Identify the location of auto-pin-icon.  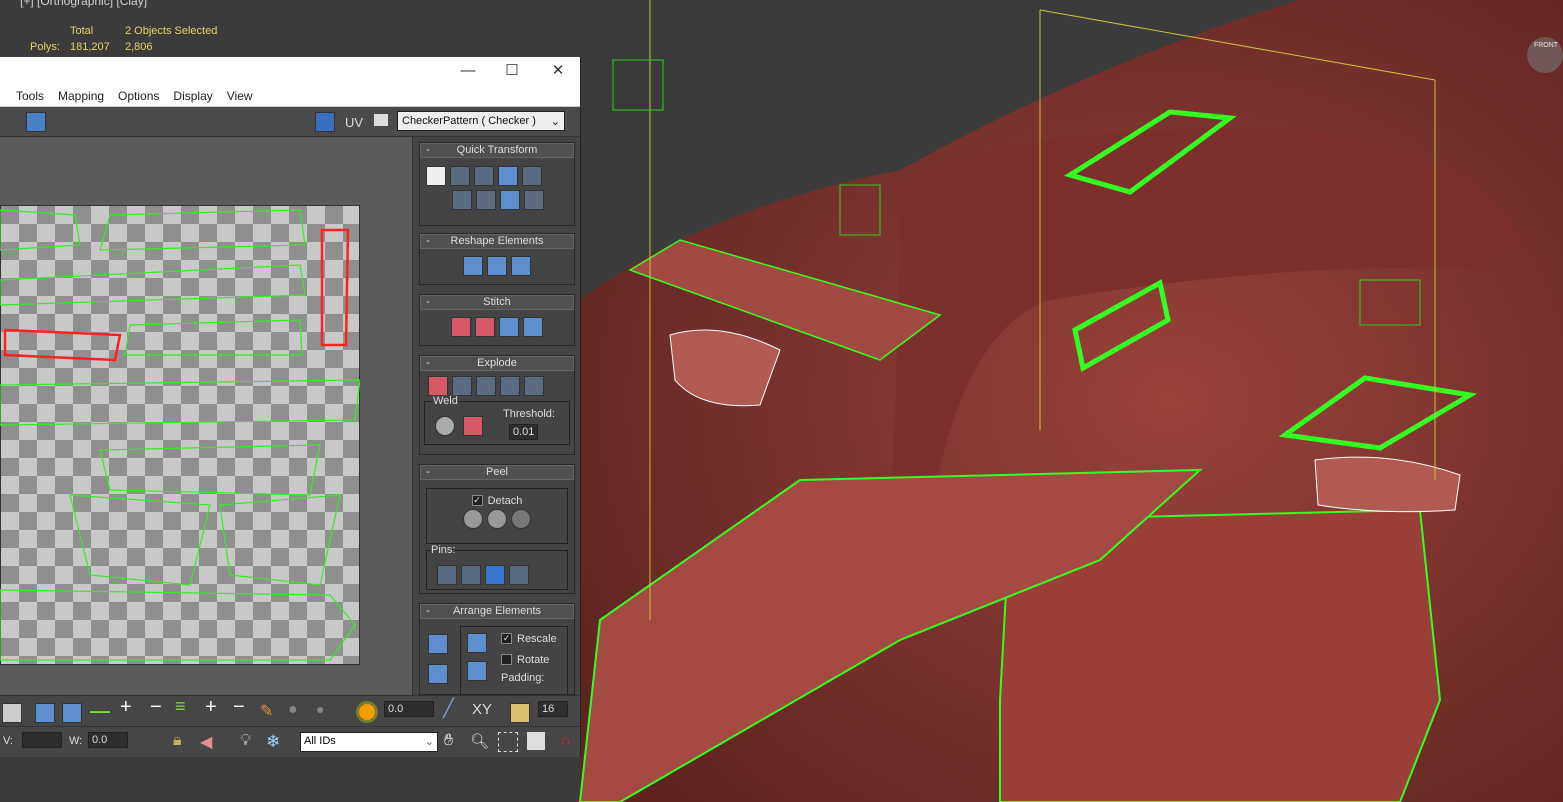
(495, 575).